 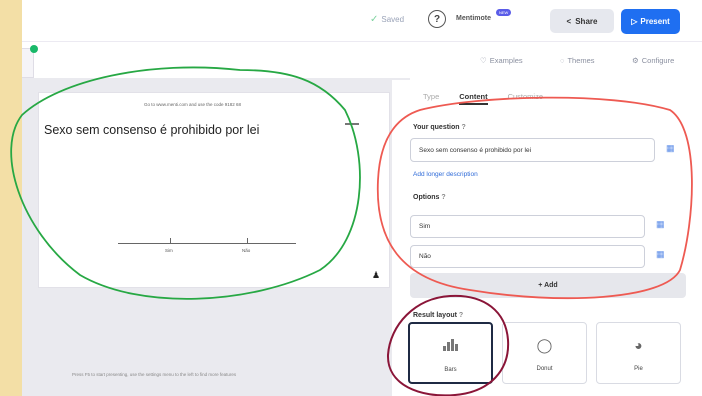 I want to click on gear-icon: ⚙, so click(x=635, y=60).